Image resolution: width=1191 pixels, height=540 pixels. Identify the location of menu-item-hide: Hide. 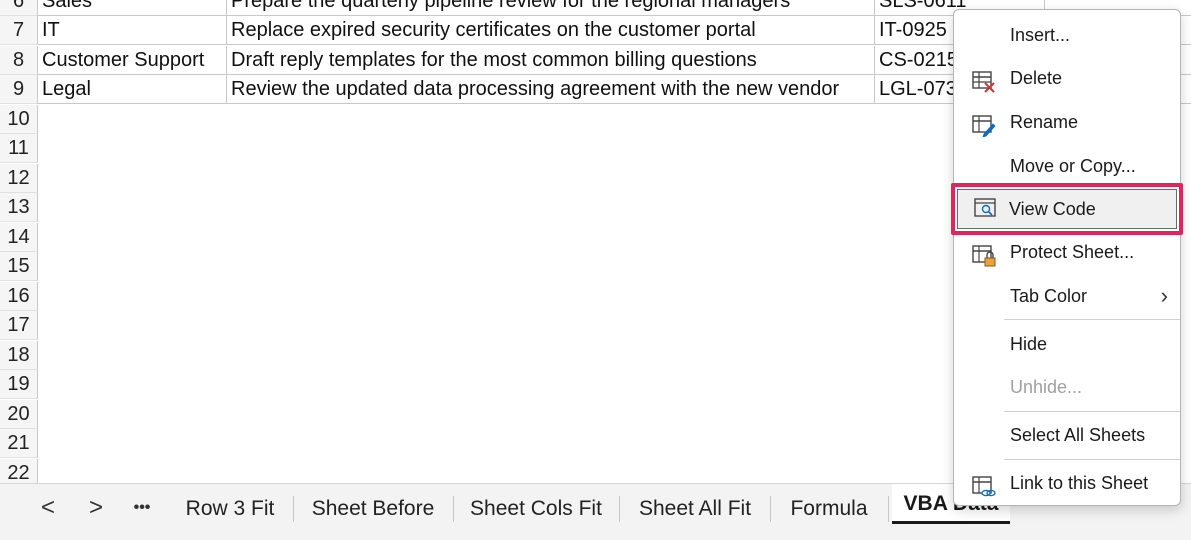
(1067, 344).